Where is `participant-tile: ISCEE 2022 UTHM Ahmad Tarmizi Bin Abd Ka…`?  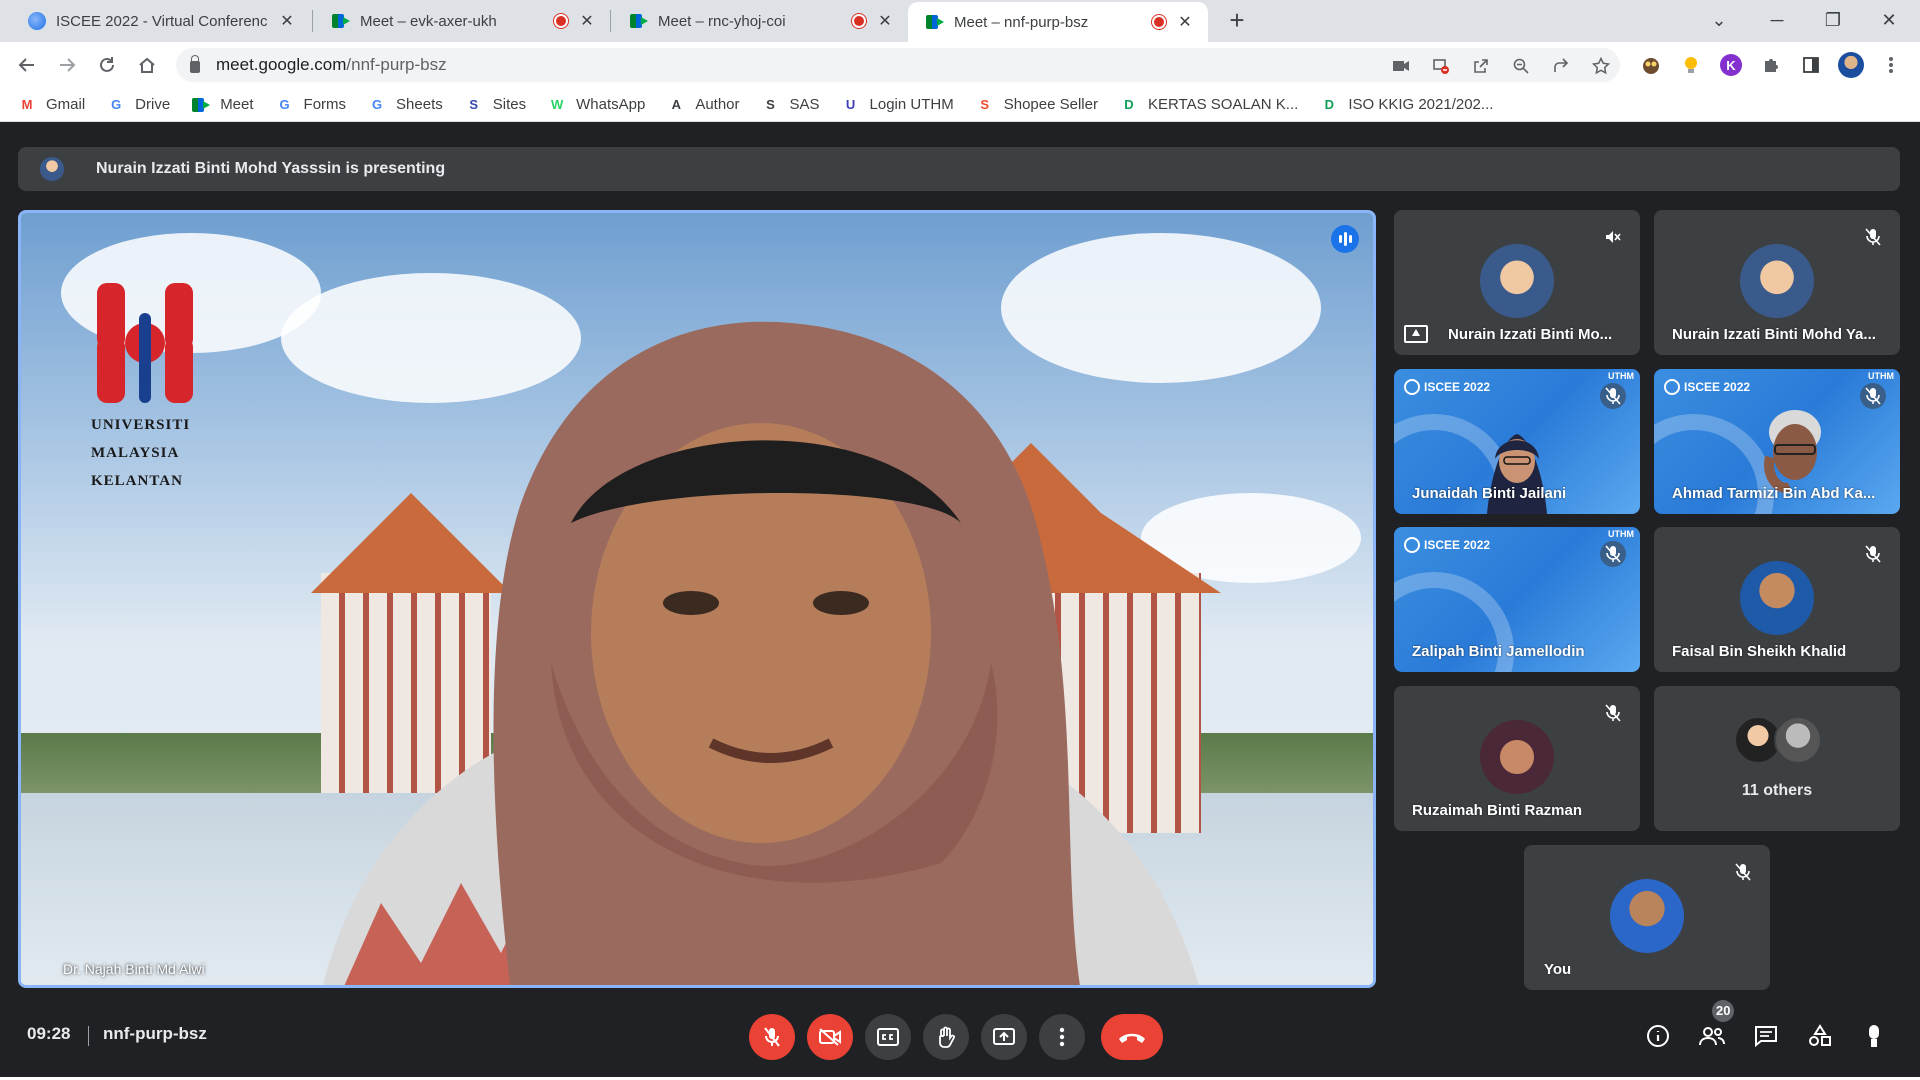 participant-tile: ISCEE 2022 UTHM Ahmad Tarmizi Bin Abd Ka… is located at coordinates (1777, 441).